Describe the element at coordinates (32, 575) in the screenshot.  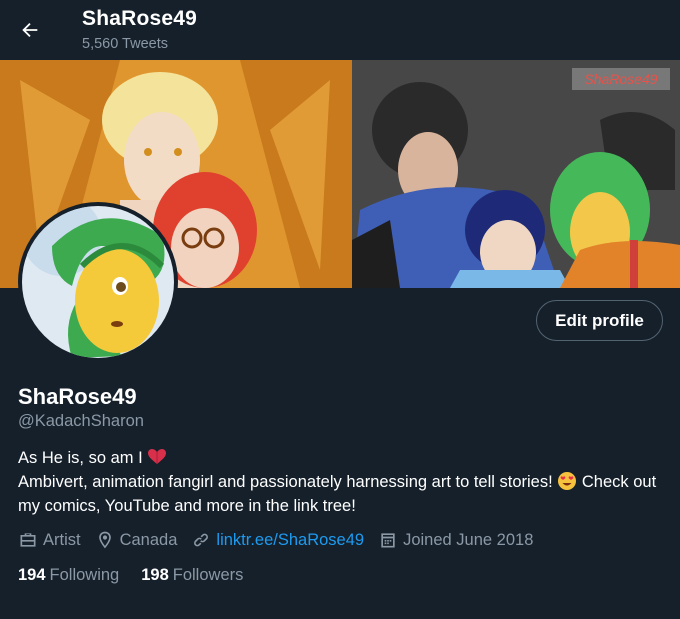
I see `following-count: 194` at that location.